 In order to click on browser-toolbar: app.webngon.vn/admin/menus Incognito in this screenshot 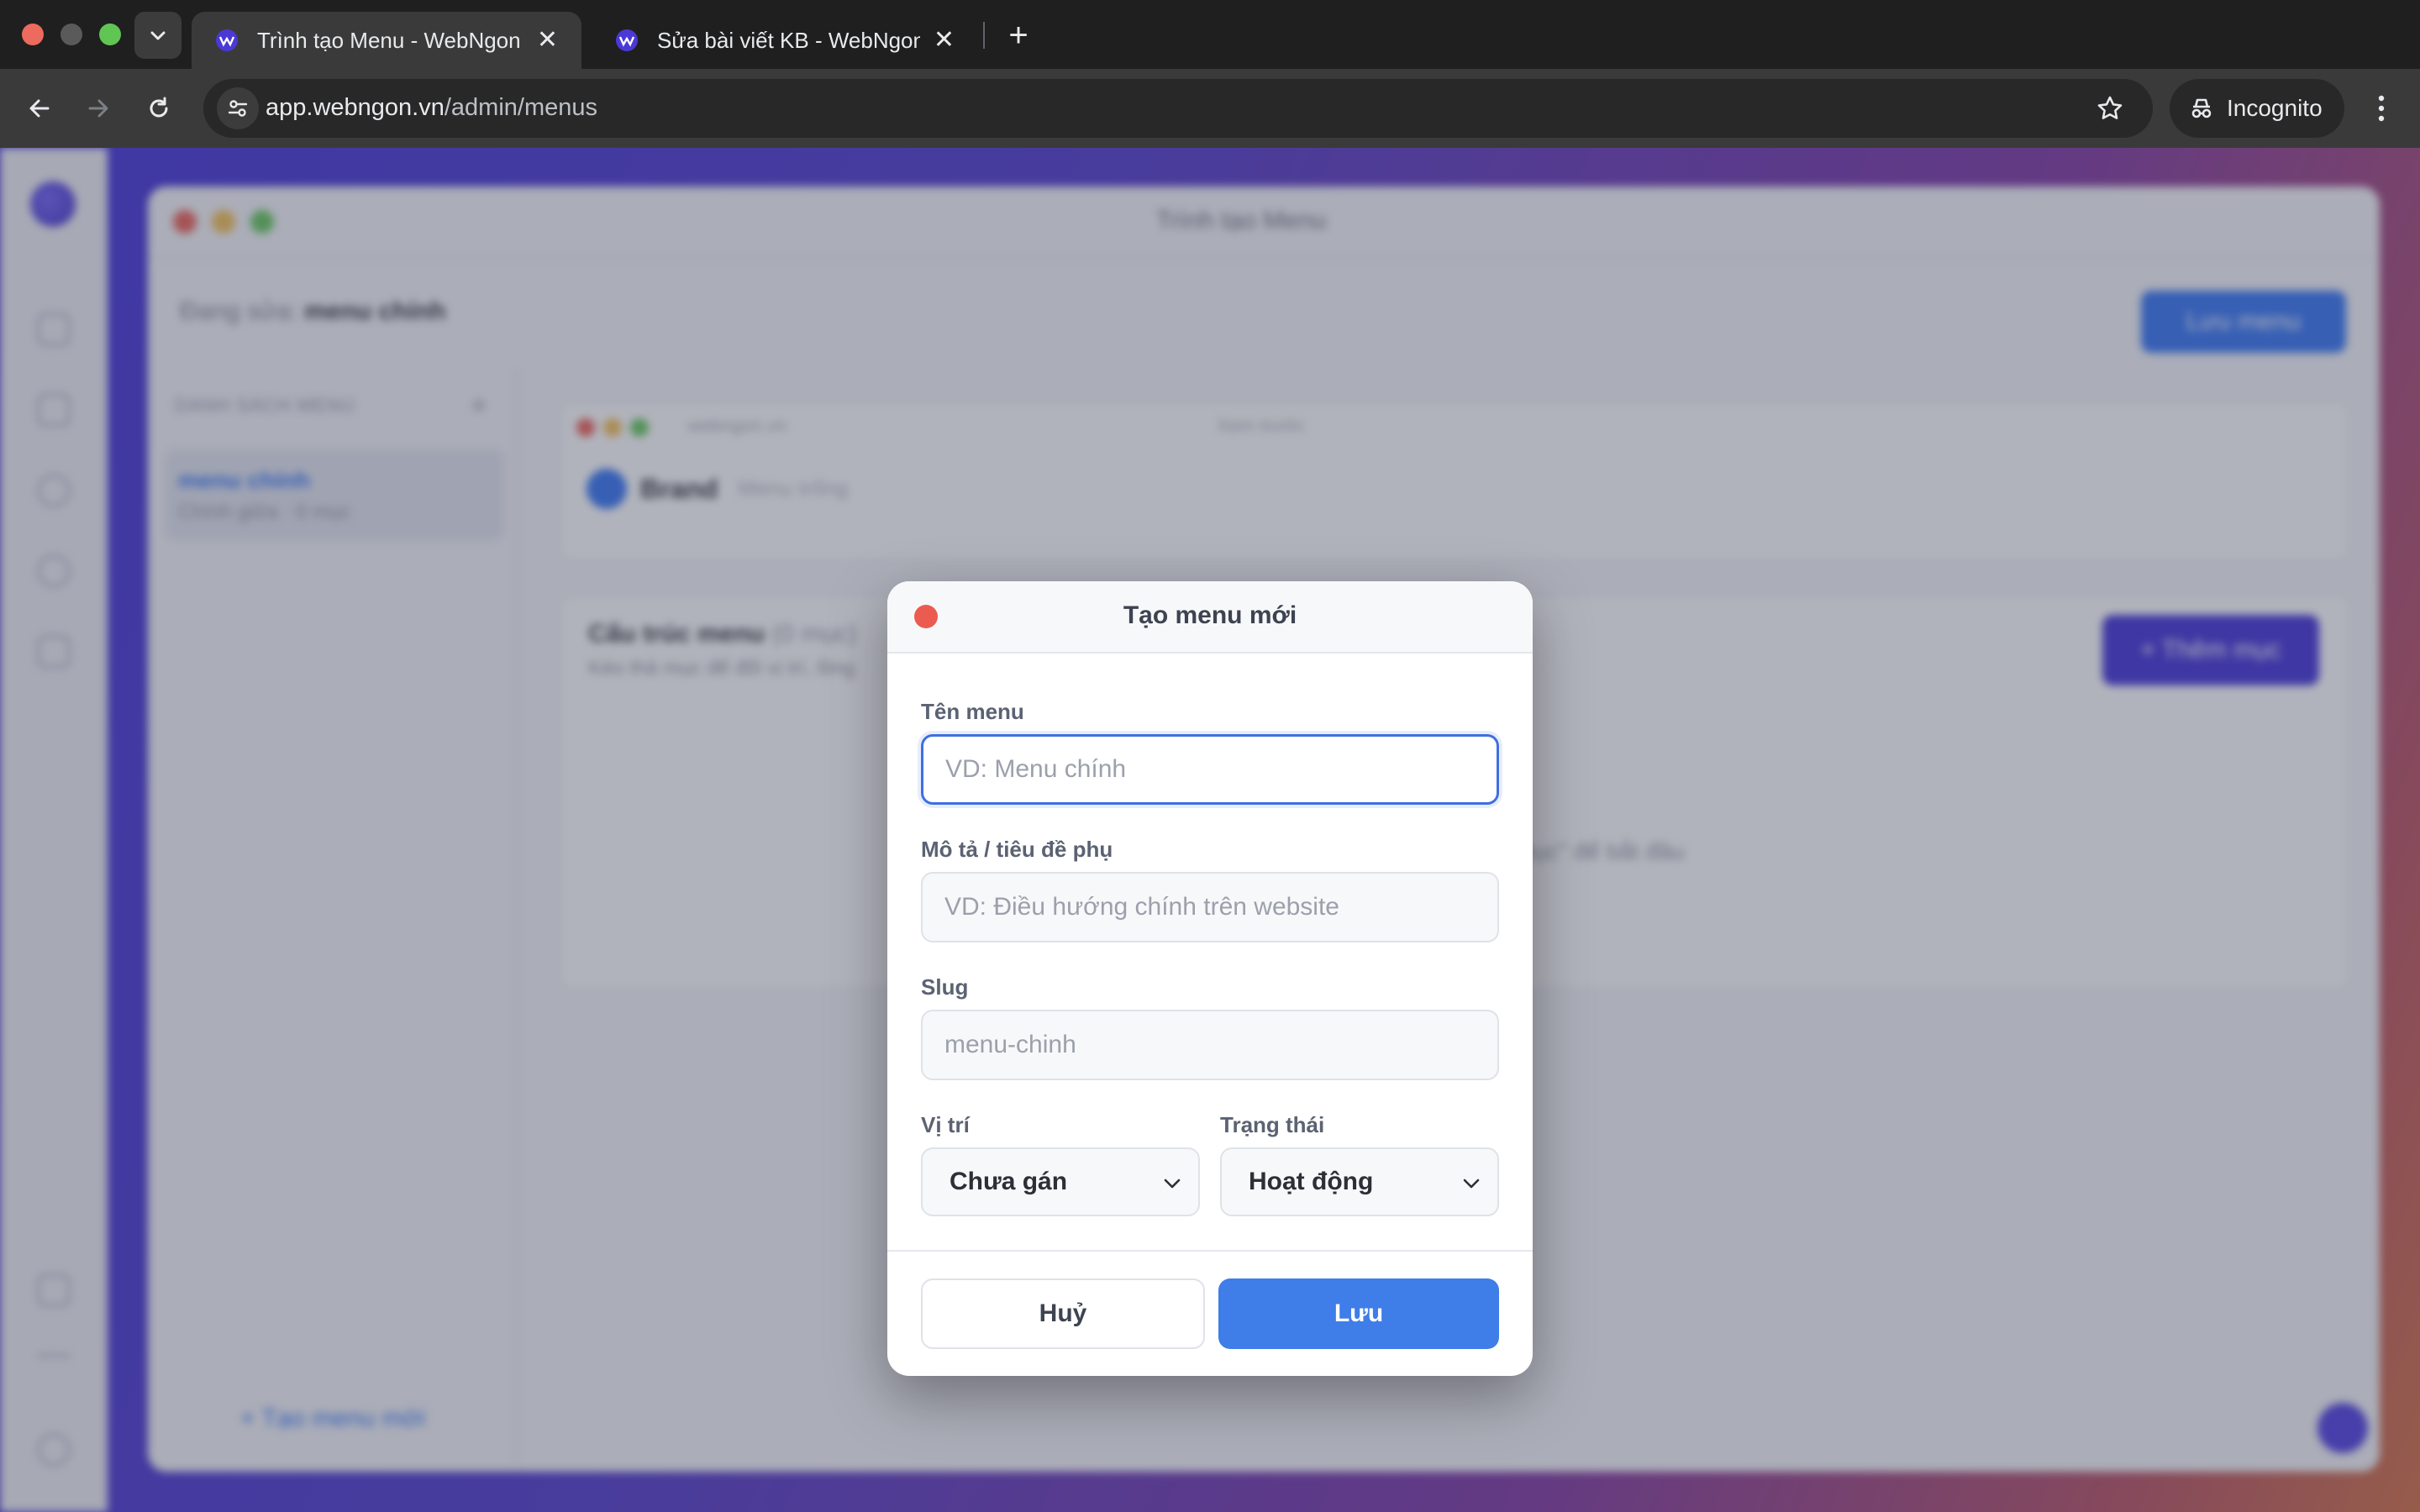, I will do `click(1210, 108)`.